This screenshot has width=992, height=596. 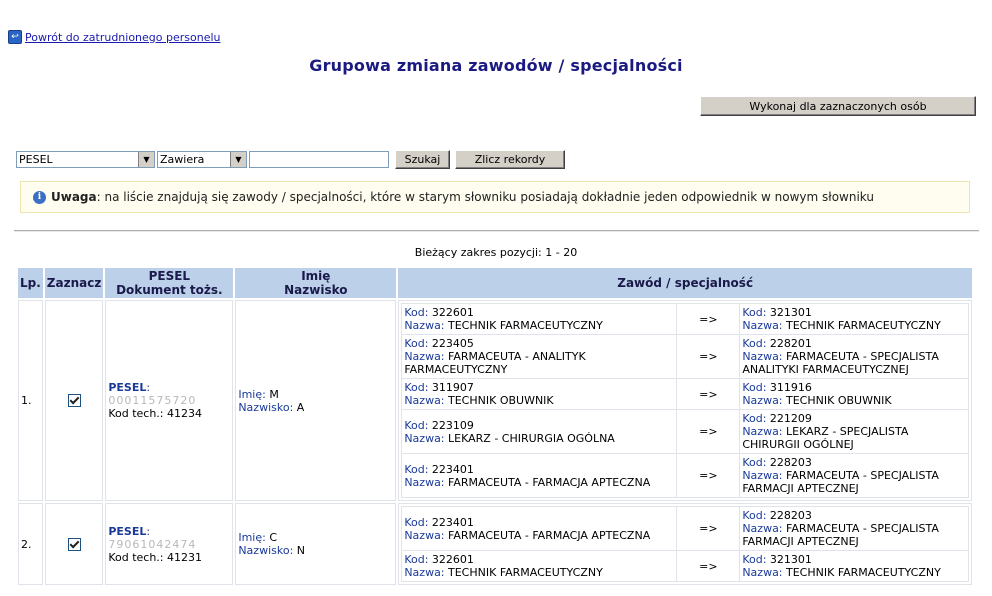 What do you see at coordinates (74, 197) in the screenshot?
I see `notice-bold: Uwaga` at bounding box center [74, 197].